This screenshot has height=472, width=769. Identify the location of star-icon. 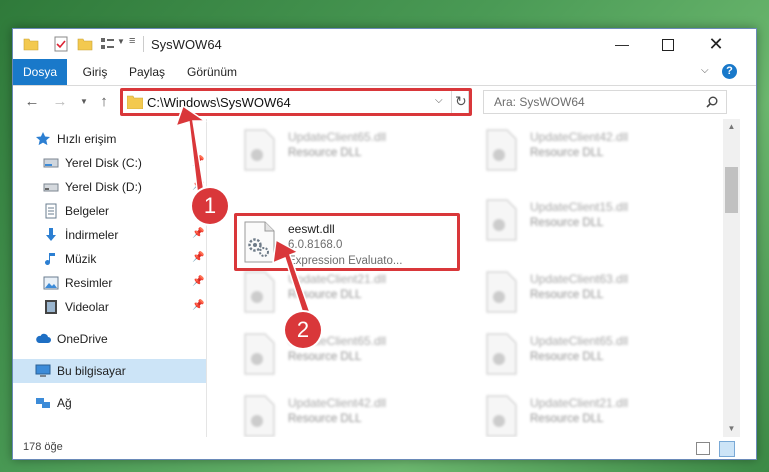
(43, 139).